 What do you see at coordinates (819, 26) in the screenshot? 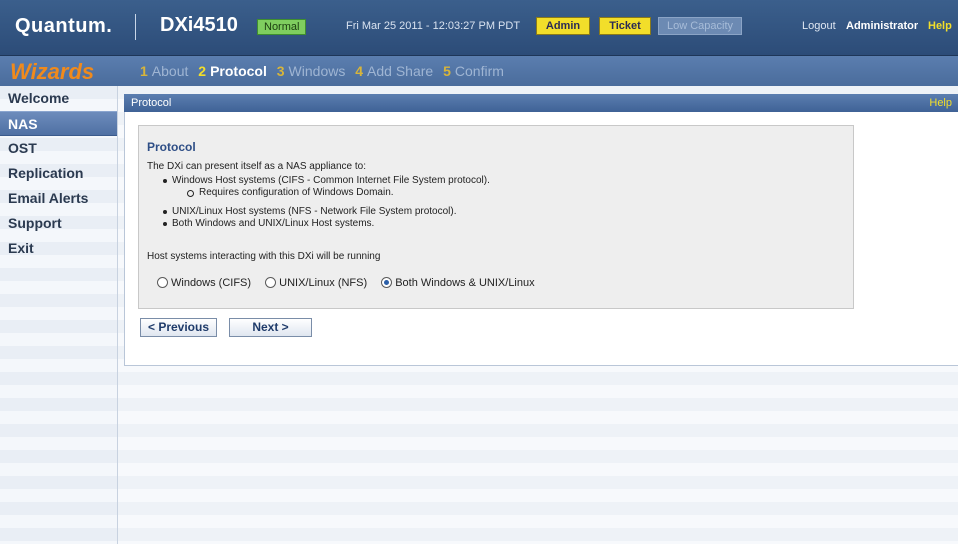
I see `logout-link: Logout` at bounding box center [819, 26].